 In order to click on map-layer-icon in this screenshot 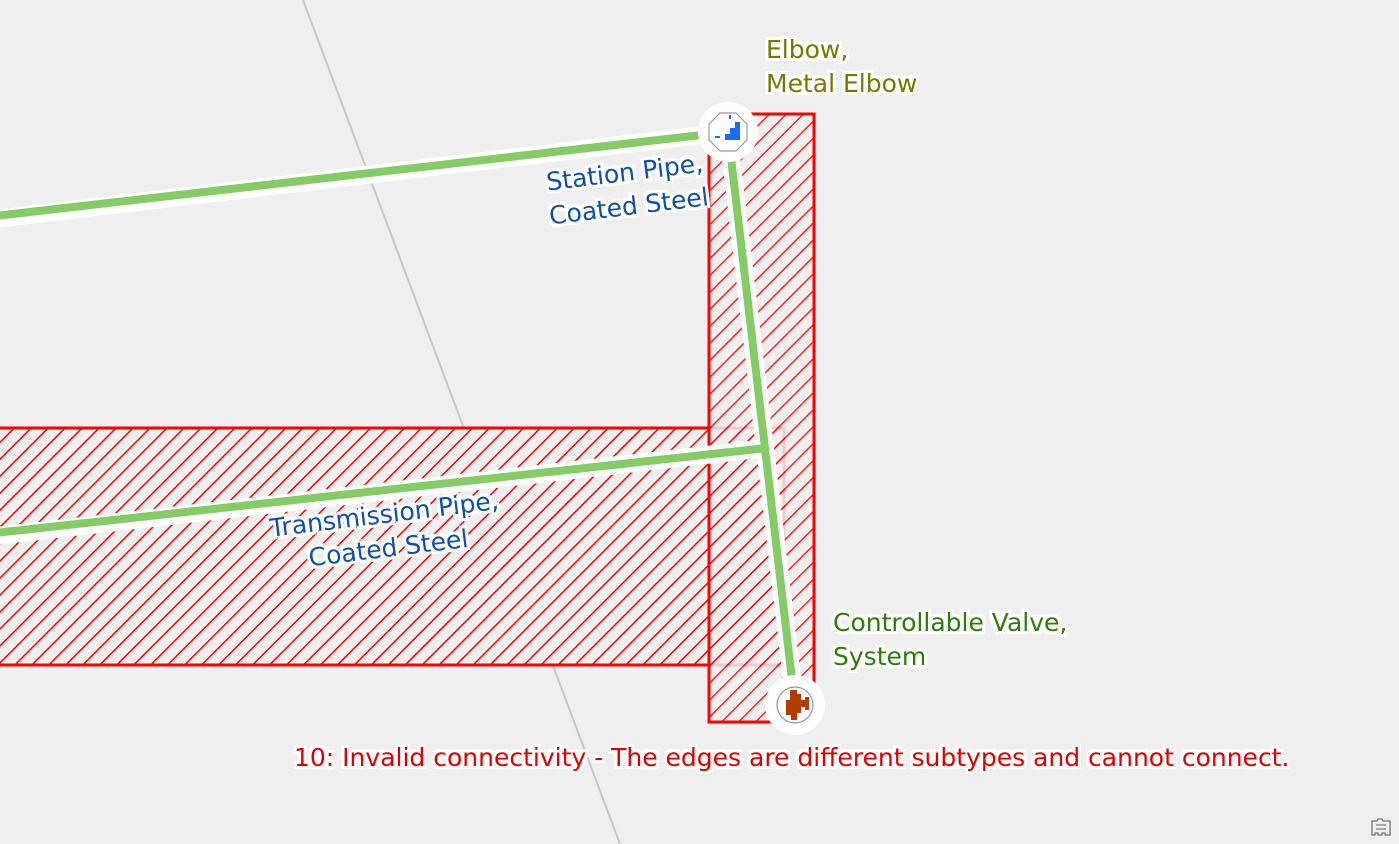, I will do `click(1381, 827)`.